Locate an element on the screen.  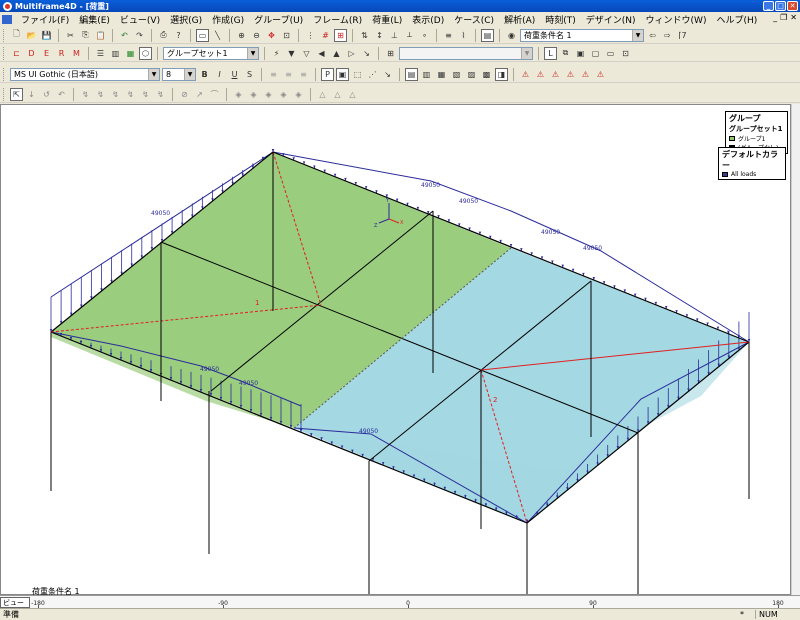
warn-3-icon: ⚠ is located at coordinates (555, 74).